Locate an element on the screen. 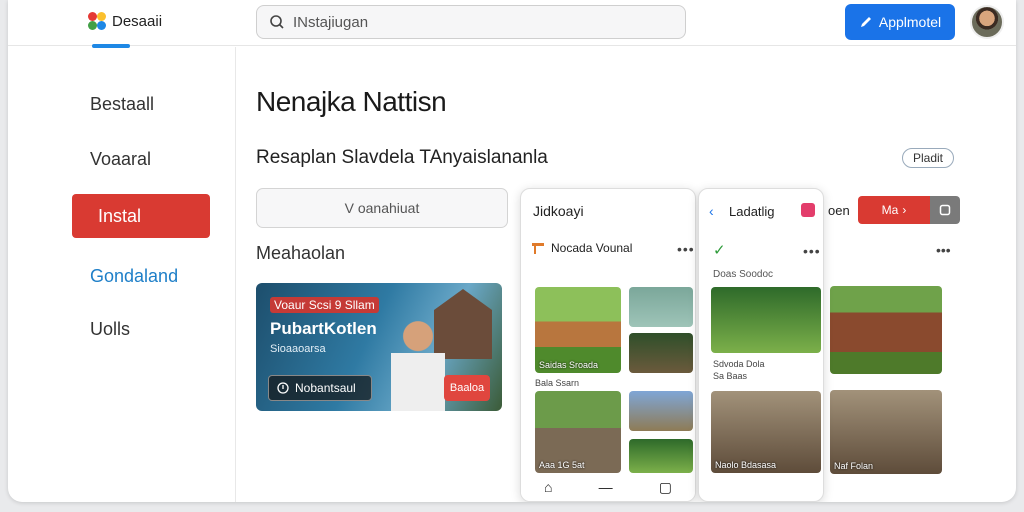 The width and height of the screenshot is (1024, 512). sidebar-item-uolls: Uolls is located at coordinates (110, 329).